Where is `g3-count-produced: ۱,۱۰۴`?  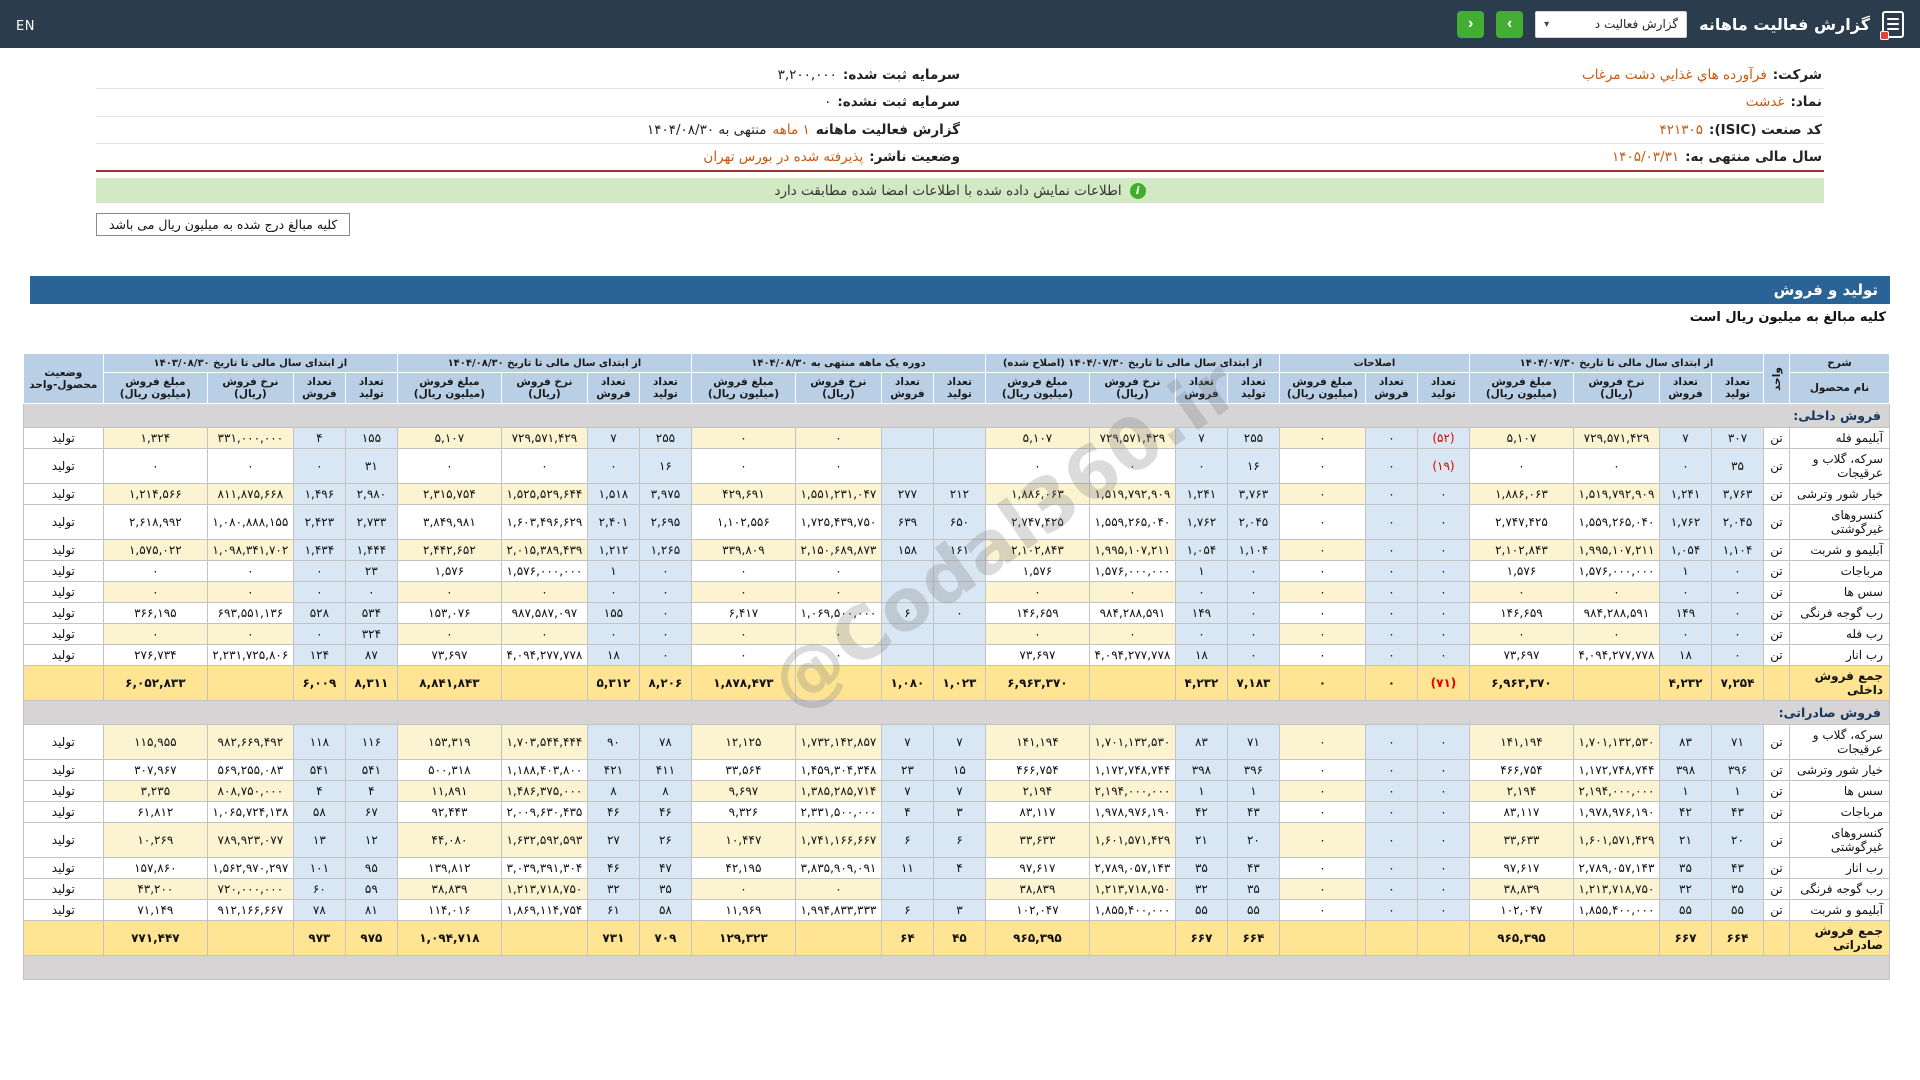 g3-count-produced: ۱,۱۰۴ is located at coordinates (1253, 550).